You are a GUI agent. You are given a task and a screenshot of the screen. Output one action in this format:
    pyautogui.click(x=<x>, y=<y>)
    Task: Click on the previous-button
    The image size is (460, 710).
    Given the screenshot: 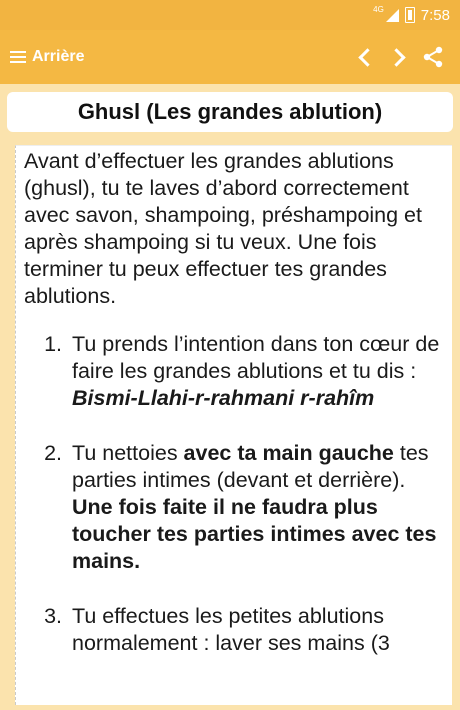 What is the action you would take?
    pyautogui.click(x=365, y=57)
    